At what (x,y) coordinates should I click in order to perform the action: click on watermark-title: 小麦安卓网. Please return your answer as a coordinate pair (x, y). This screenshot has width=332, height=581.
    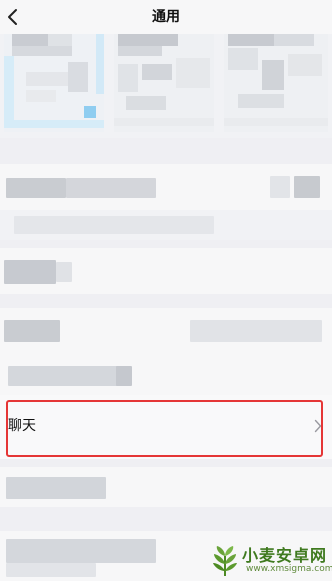
    Looking at the image, I should click on (285, 555).